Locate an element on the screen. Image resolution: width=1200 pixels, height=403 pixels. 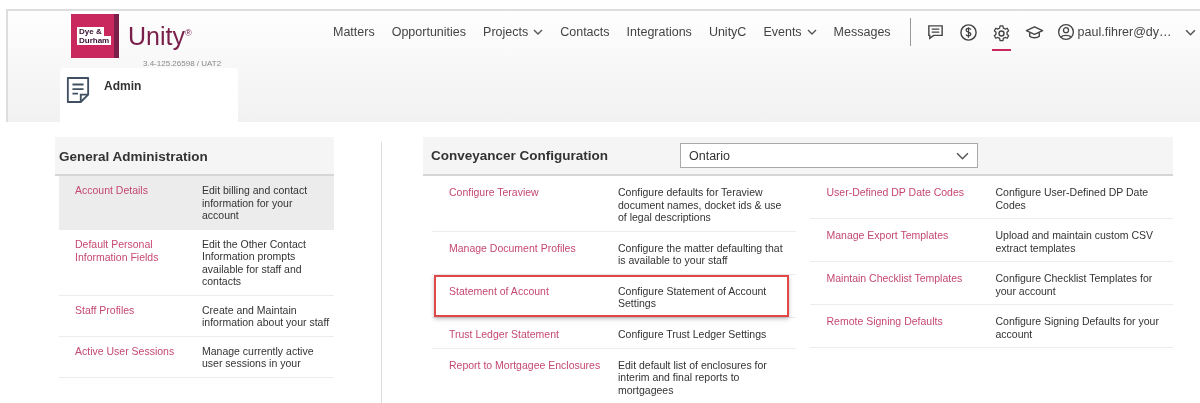
nav-link: Matters is located at coordinates (354, 32).